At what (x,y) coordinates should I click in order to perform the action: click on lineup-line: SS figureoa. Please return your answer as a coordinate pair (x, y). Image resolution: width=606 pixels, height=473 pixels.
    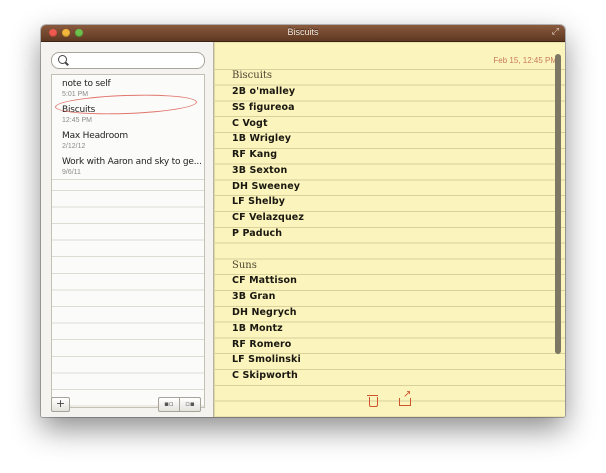
    Looking at the image, I should click on (263, 107).